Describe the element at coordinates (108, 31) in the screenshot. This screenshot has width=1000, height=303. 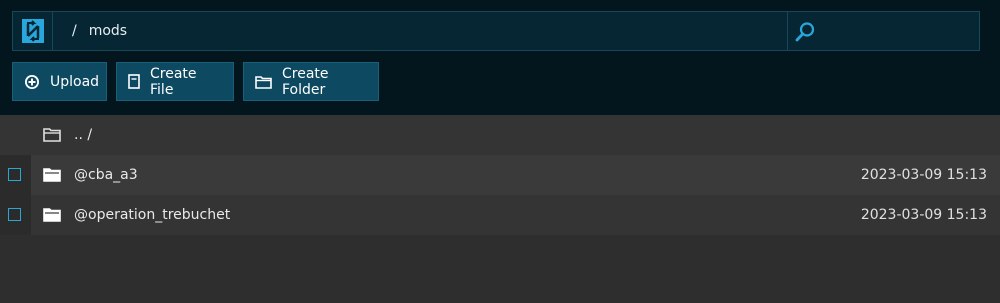
I see `breadcrumb-current-folder: mods` at that location.